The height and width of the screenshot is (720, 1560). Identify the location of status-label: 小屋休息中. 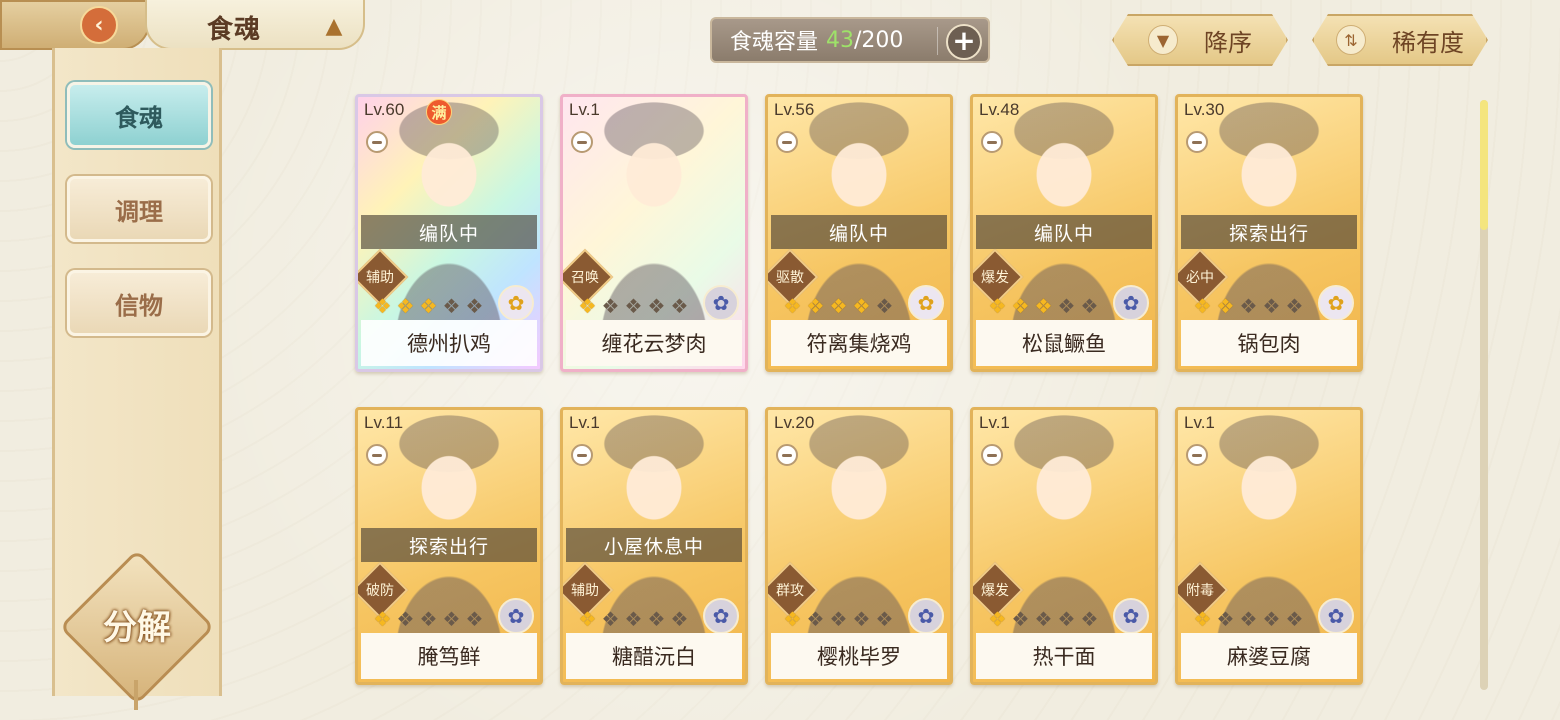
(654, 545).